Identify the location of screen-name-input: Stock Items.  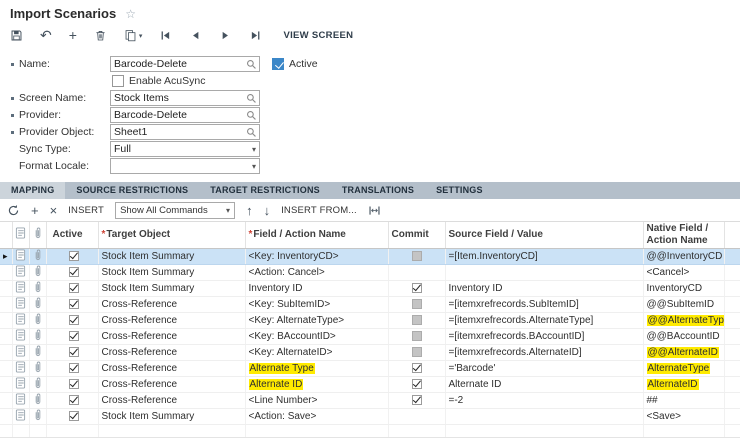
(185, 98).